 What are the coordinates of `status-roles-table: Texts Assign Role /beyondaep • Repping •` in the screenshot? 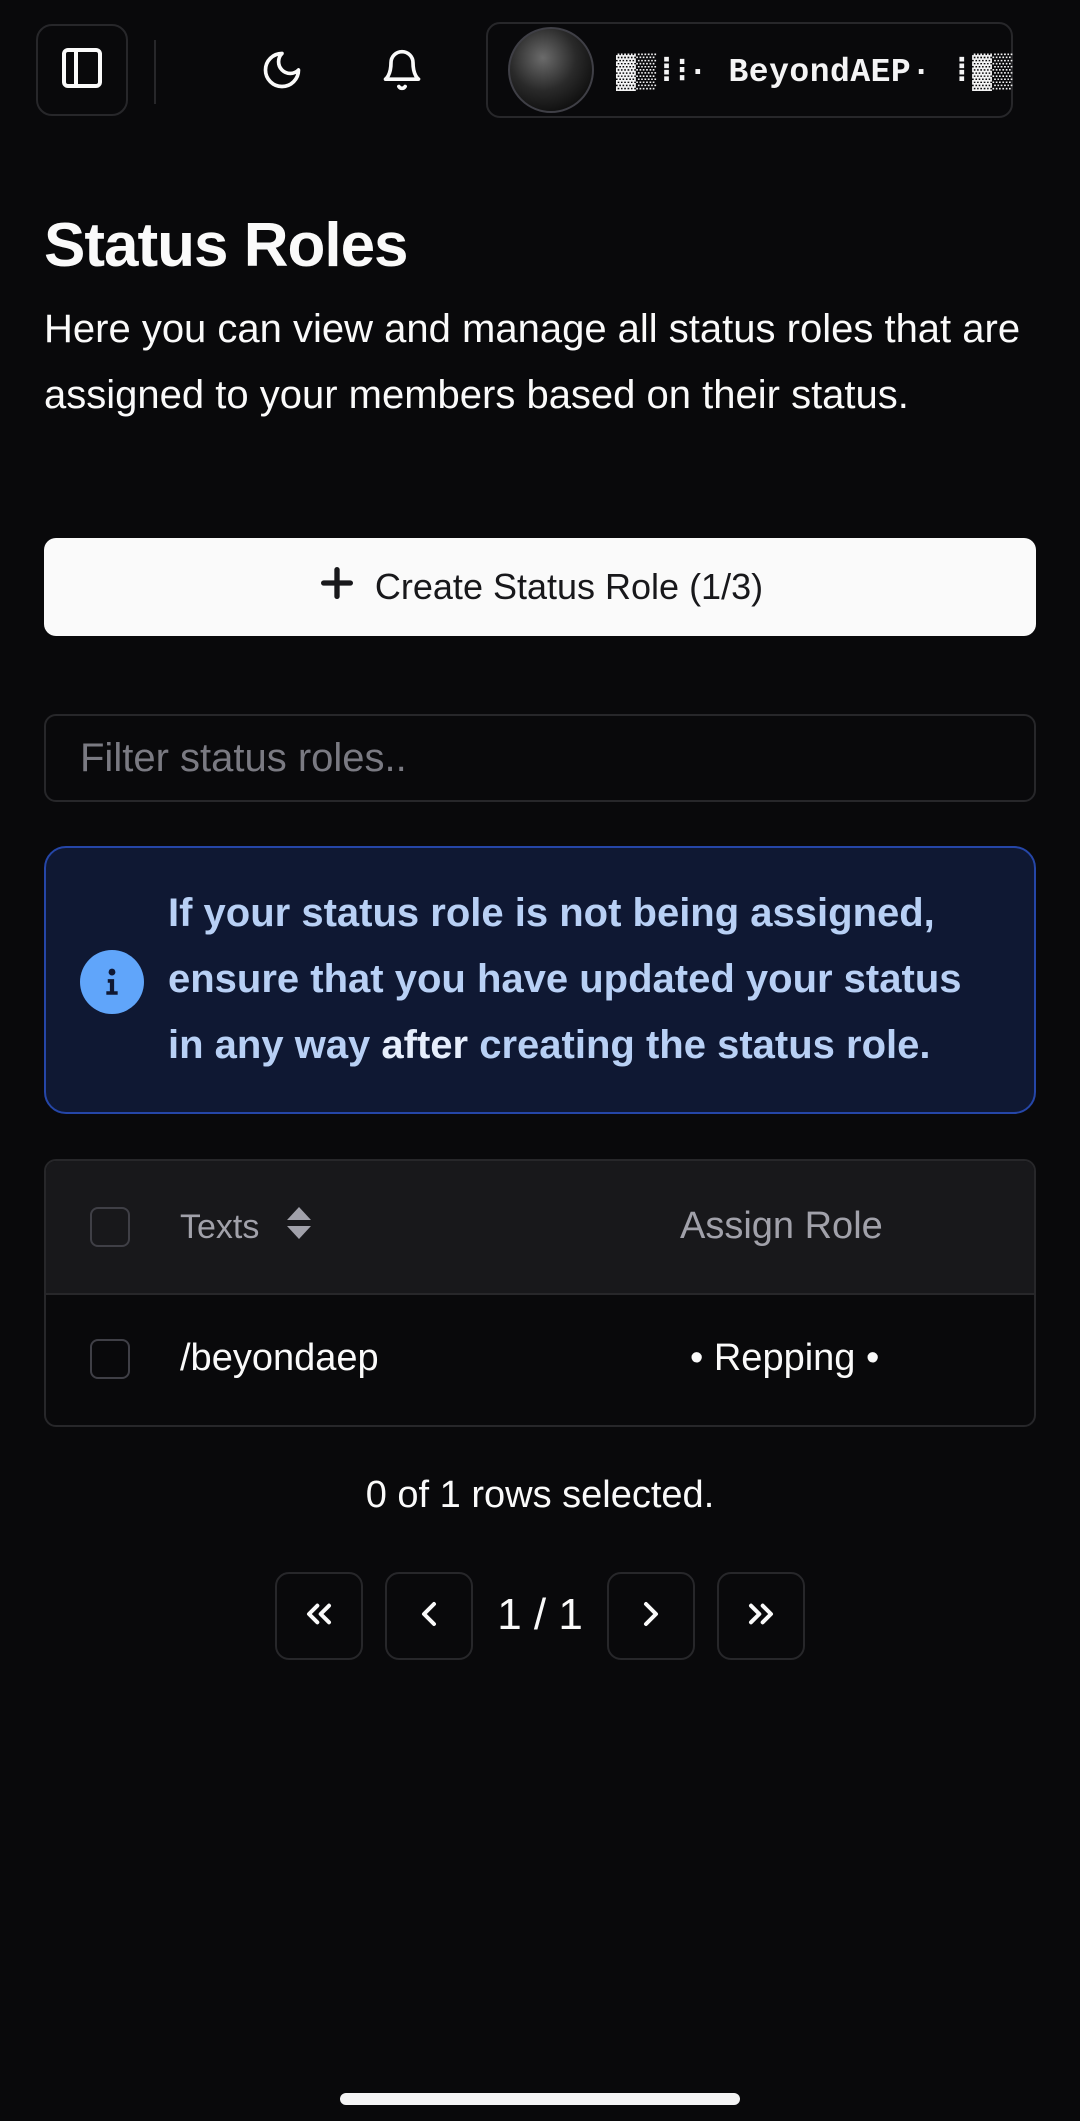 It's located at (540, 1293).